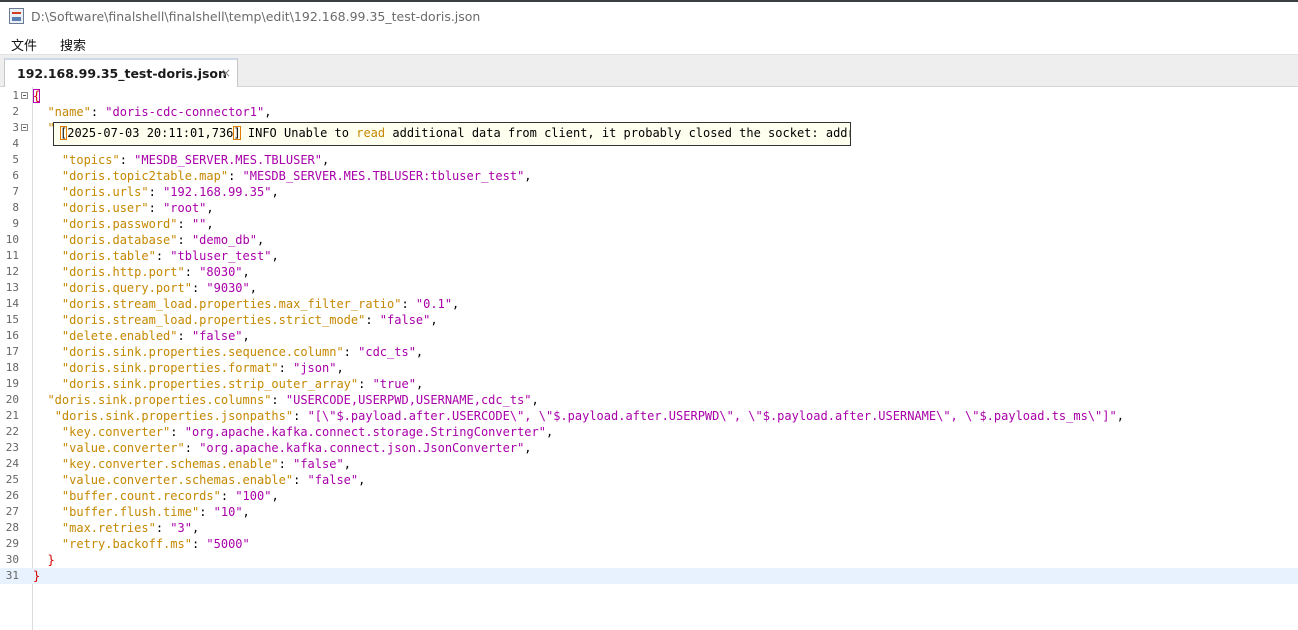 This screenshot has height=630, width=1298. Describe the element at coordinates (108, 528) in the screenshot. I see `json-key: "max.retries"` at that location.